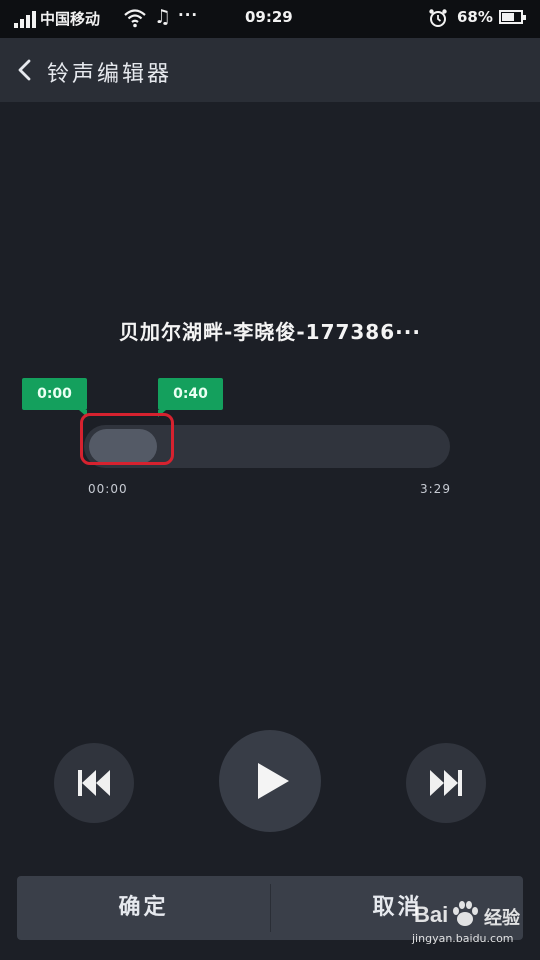 The height and width of the screenshot is (960, 540). I want to click on song-title: 贝加尔湖畔-李晓俊-177386···, so click(270, 332).